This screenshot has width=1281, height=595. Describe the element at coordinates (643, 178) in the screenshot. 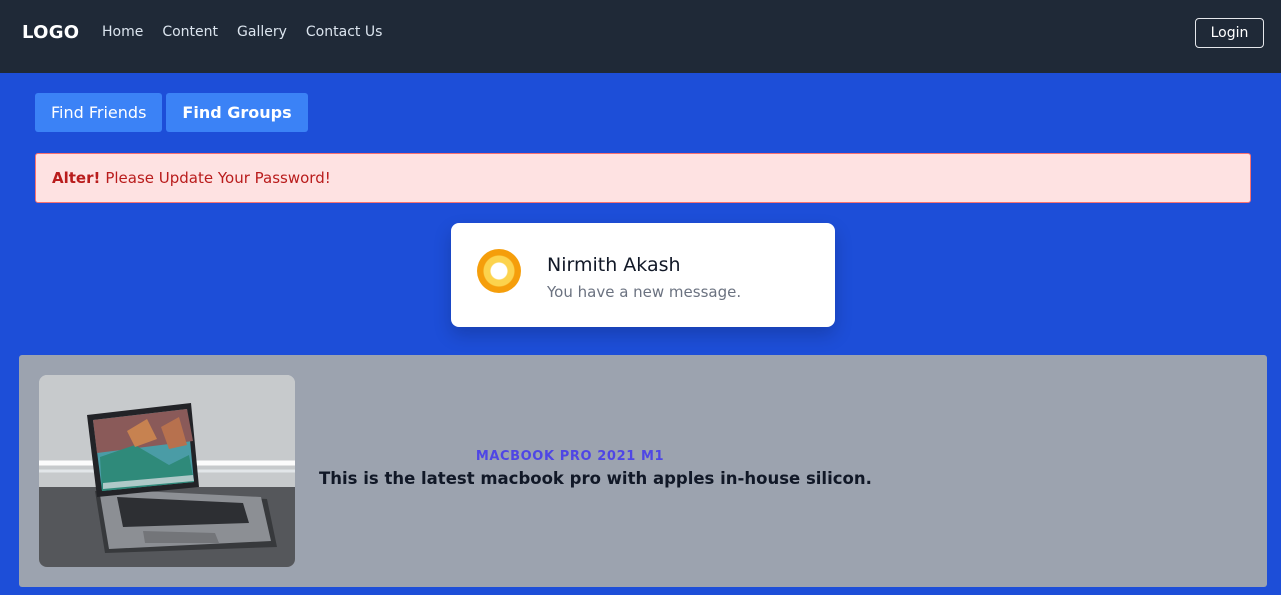

I see `password-alert: Alter! Please Update Your Password!` at that location.